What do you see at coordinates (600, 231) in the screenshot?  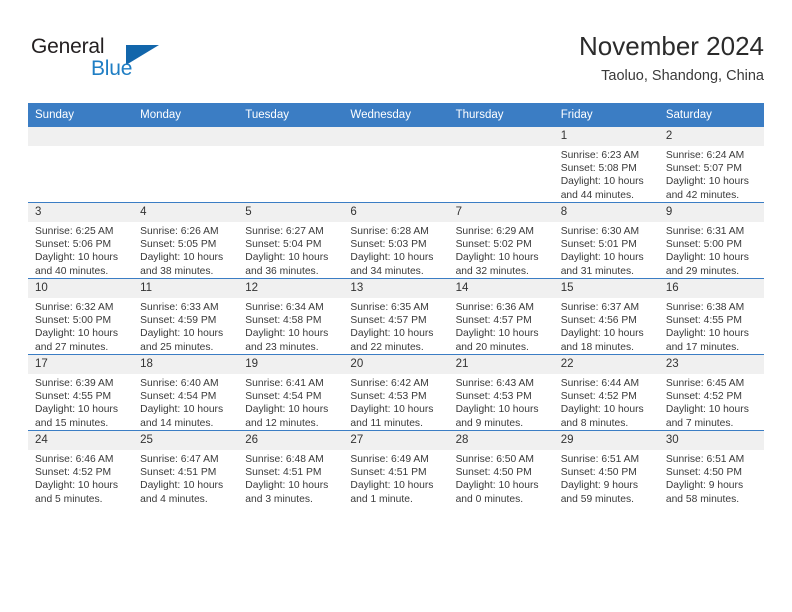 I see `sunrise-text: Sunrise: 6:30 AM` at bounding box center [600, 231].